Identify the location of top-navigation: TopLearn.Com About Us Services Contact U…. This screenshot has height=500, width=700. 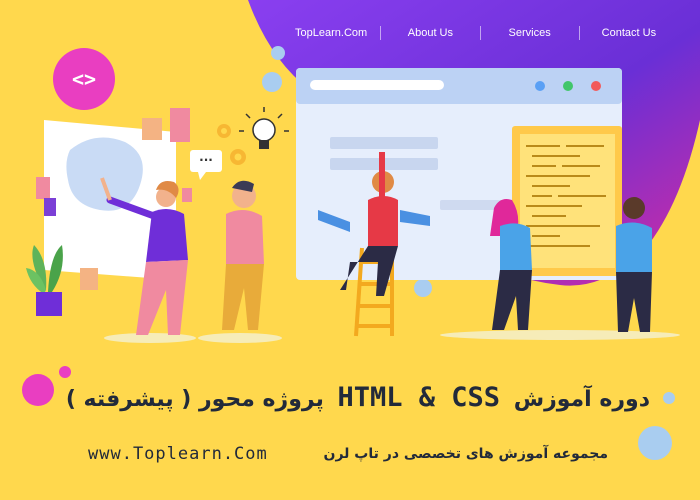
(480, 33).